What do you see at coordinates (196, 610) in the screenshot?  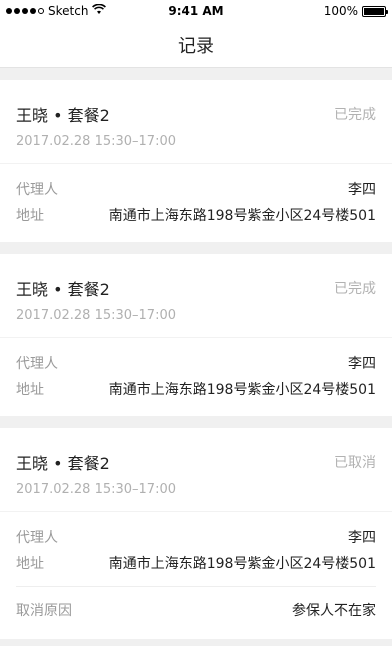 I see `cancel-reason-row: 取消原因 参保人不在家` at bounding box center [196, 610].